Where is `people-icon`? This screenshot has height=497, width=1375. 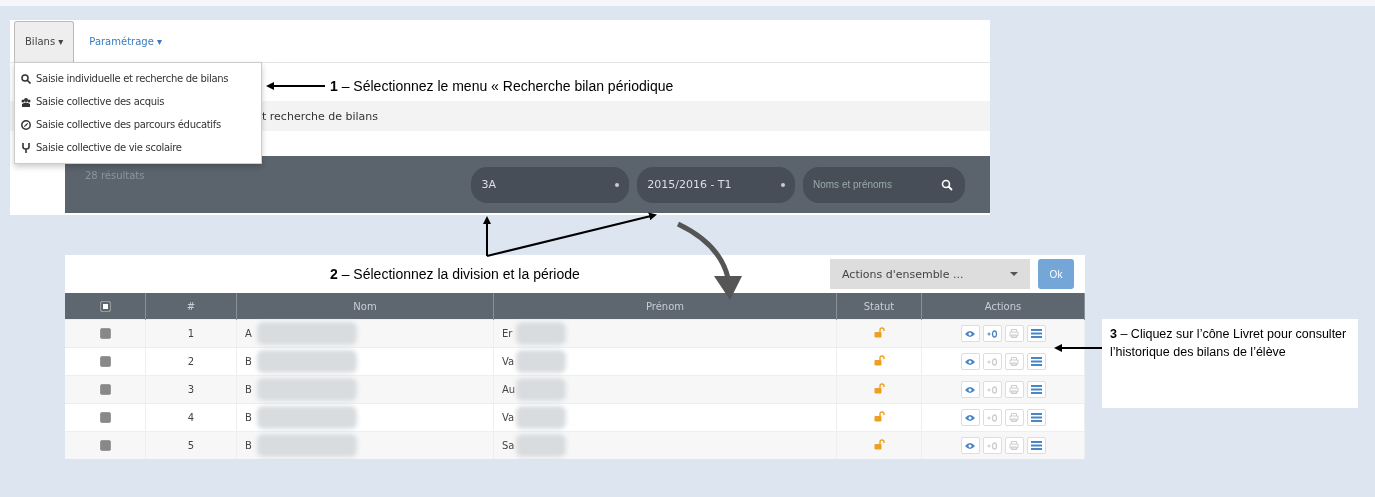 people-icon is located at coordinates (26, 101).